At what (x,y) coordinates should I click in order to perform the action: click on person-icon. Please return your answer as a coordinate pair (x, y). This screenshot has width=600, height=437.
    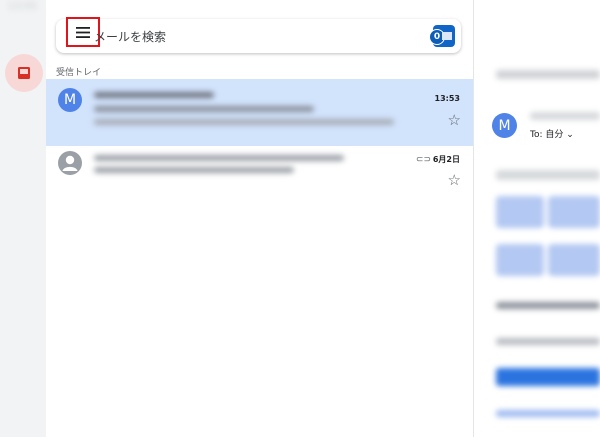
    Looking at the image, I should click on (70, 163).